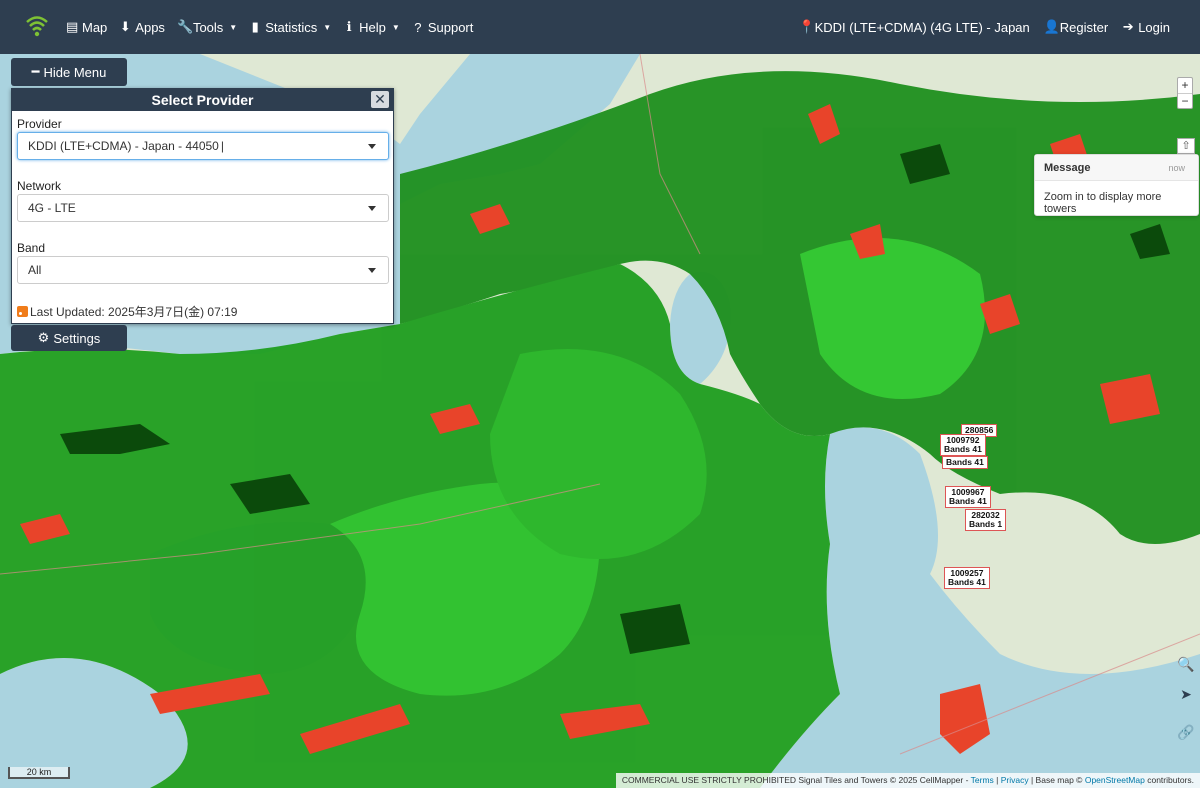 This screenshot has height=788, width=1200. Describe the element at coordinates (31, 248) in the screenshot. I see `band-label: Band` at that location.